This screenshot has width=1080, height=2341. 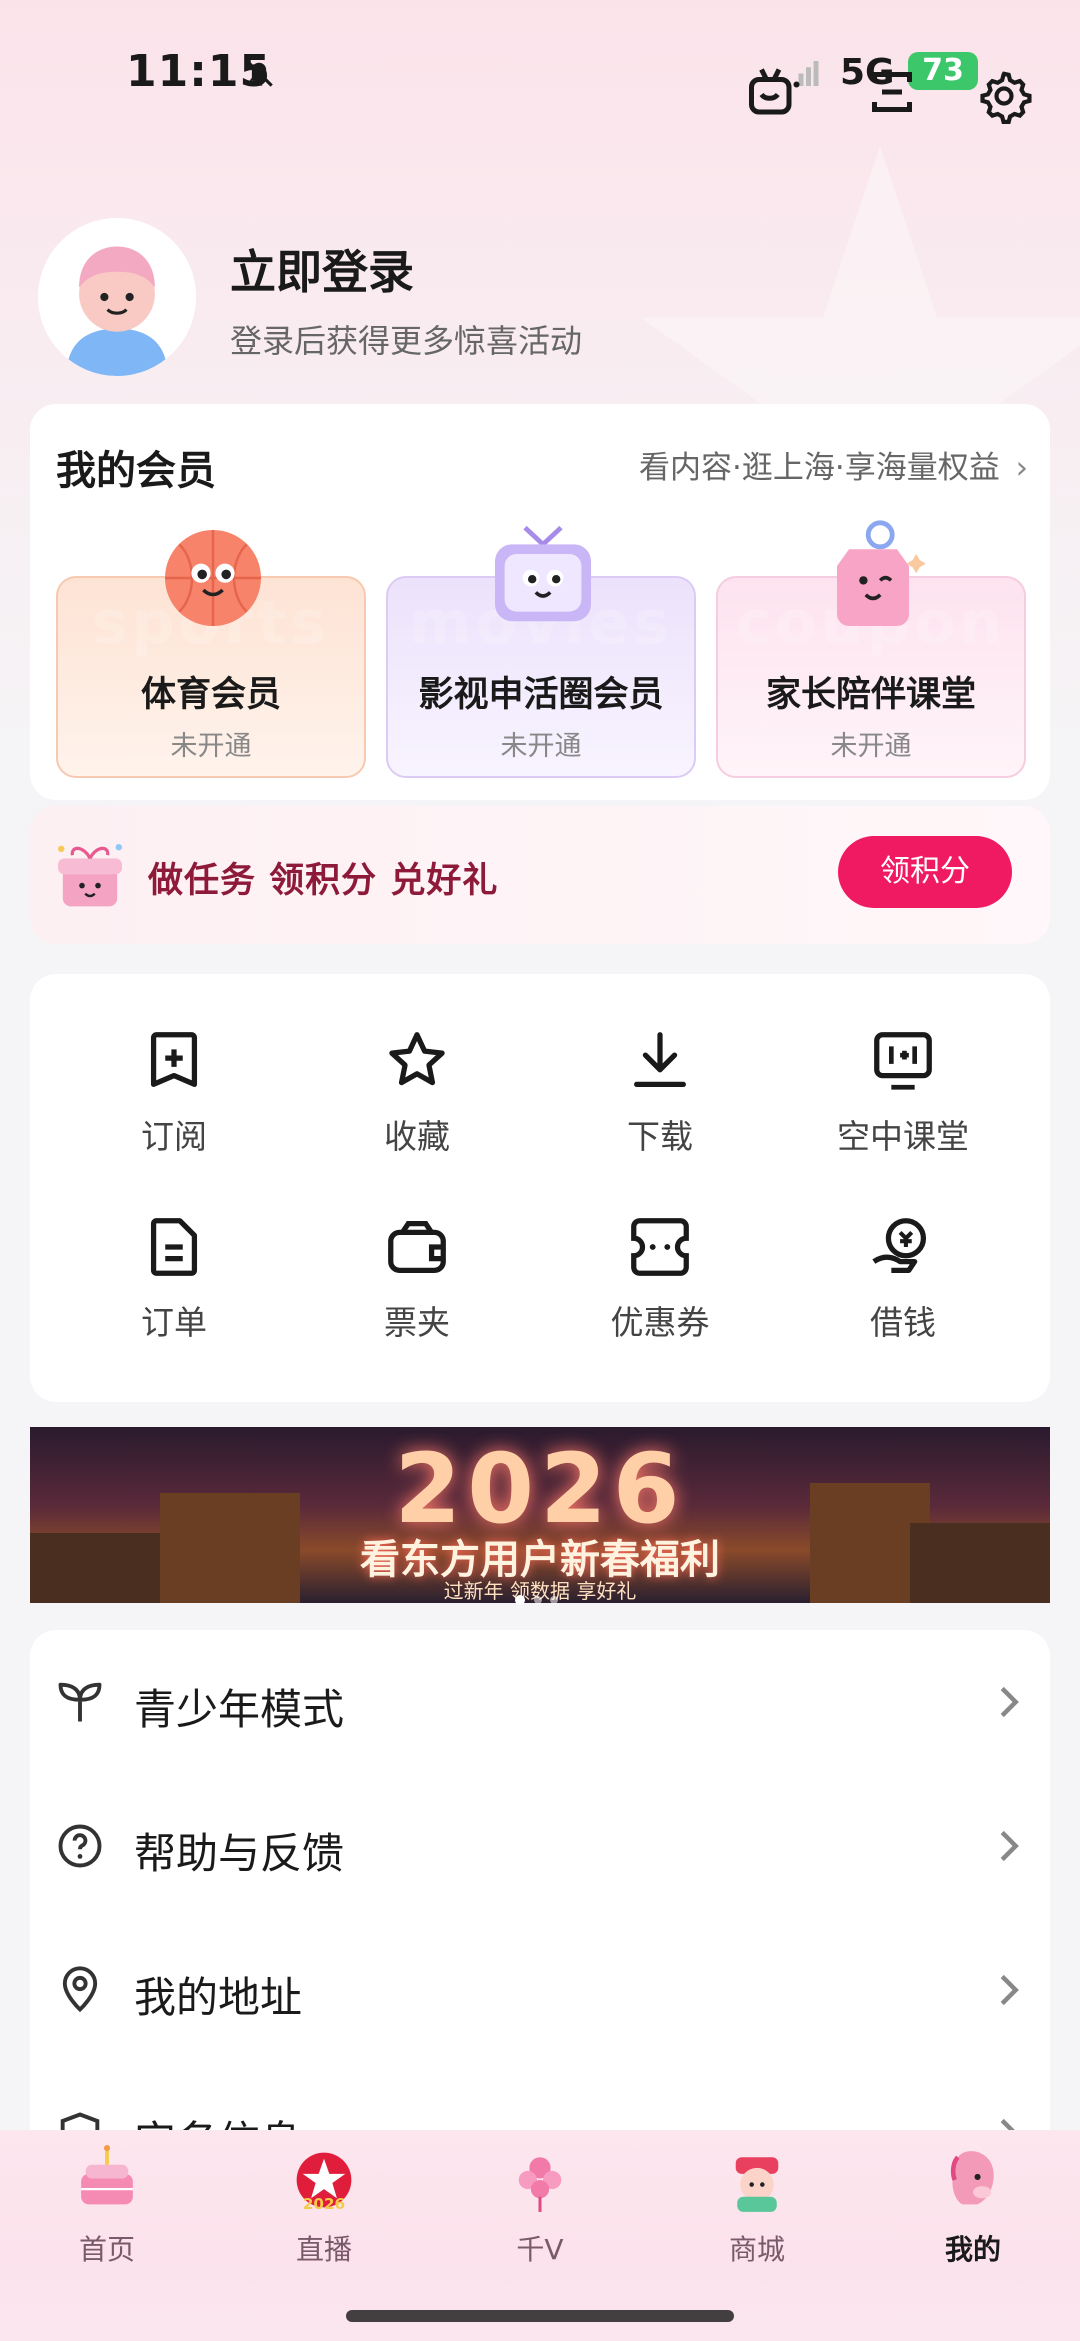 I want to click on mute-bell-icon, so click(x=259, y=73).